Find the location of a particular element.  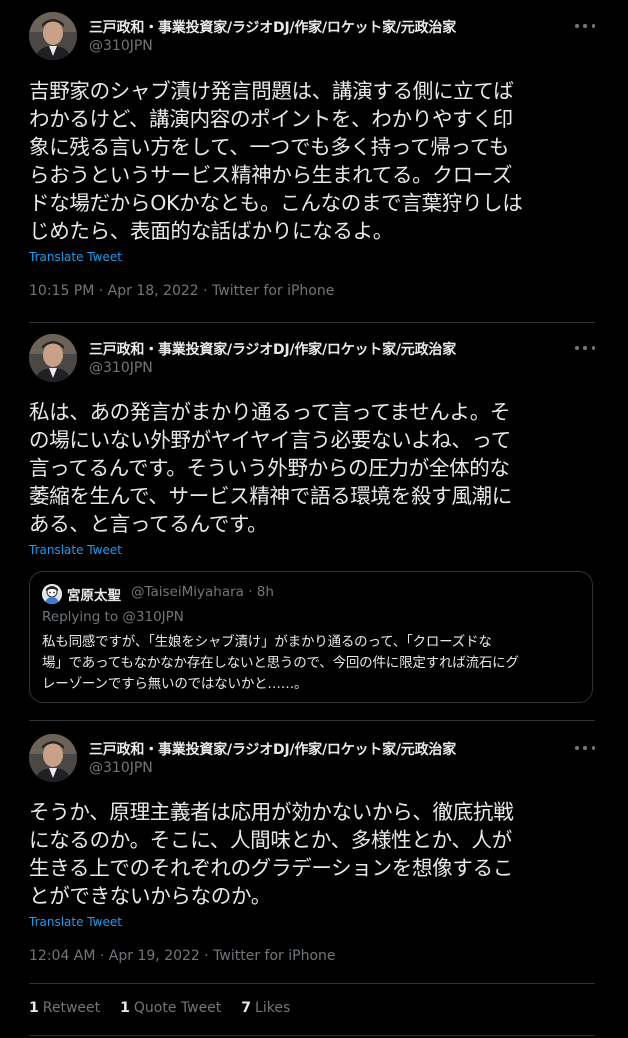

quotes-label: Quote Tweet is located at coordinates (177, 1008).